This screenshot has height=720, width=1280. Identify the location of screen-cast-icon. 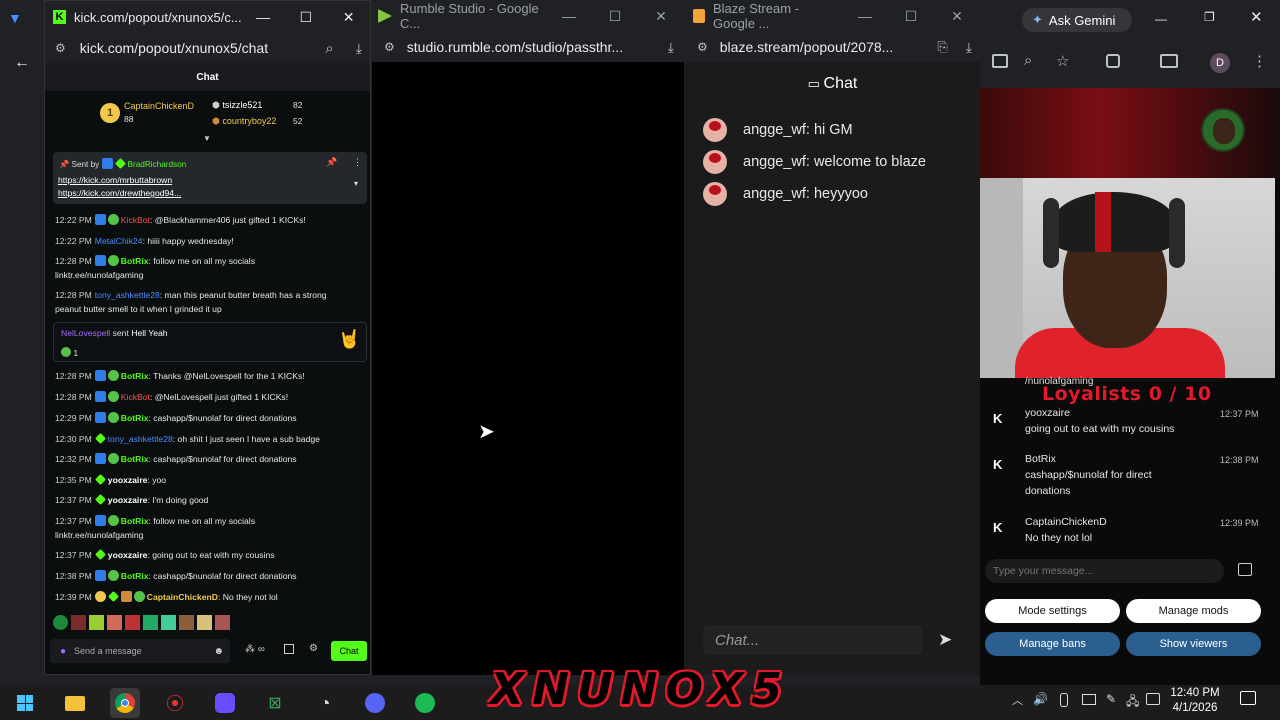
(1000, 61).